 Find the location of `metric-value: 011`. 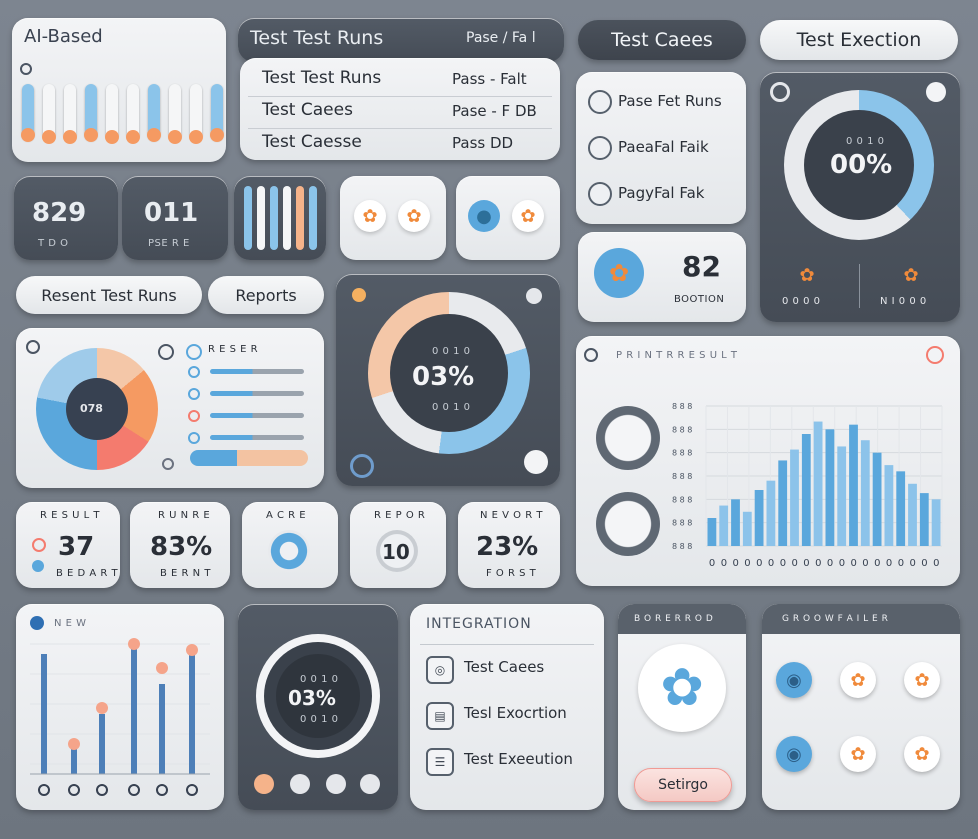

metric-value: 011 is located at coordinates (171, 213).